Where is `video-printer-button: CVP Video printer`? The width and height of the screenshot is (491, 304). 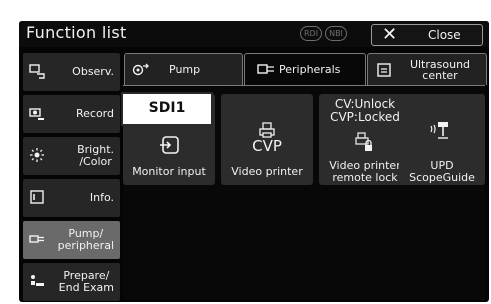
video-printer-button: CVP Video printer is located at coordinates (267, 139).